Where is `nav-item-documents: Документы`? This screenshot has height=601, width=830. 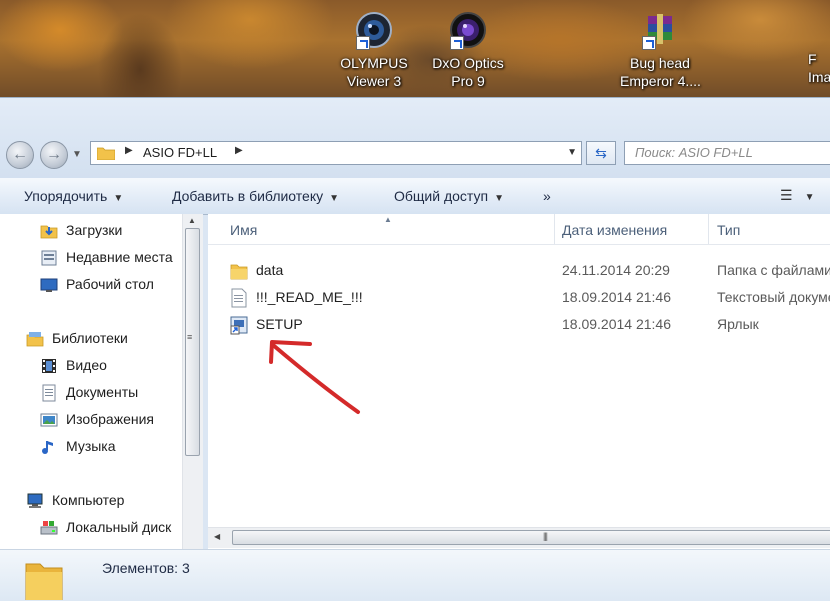 nav-item-documents: Документы is located at coordinates (95, 393).